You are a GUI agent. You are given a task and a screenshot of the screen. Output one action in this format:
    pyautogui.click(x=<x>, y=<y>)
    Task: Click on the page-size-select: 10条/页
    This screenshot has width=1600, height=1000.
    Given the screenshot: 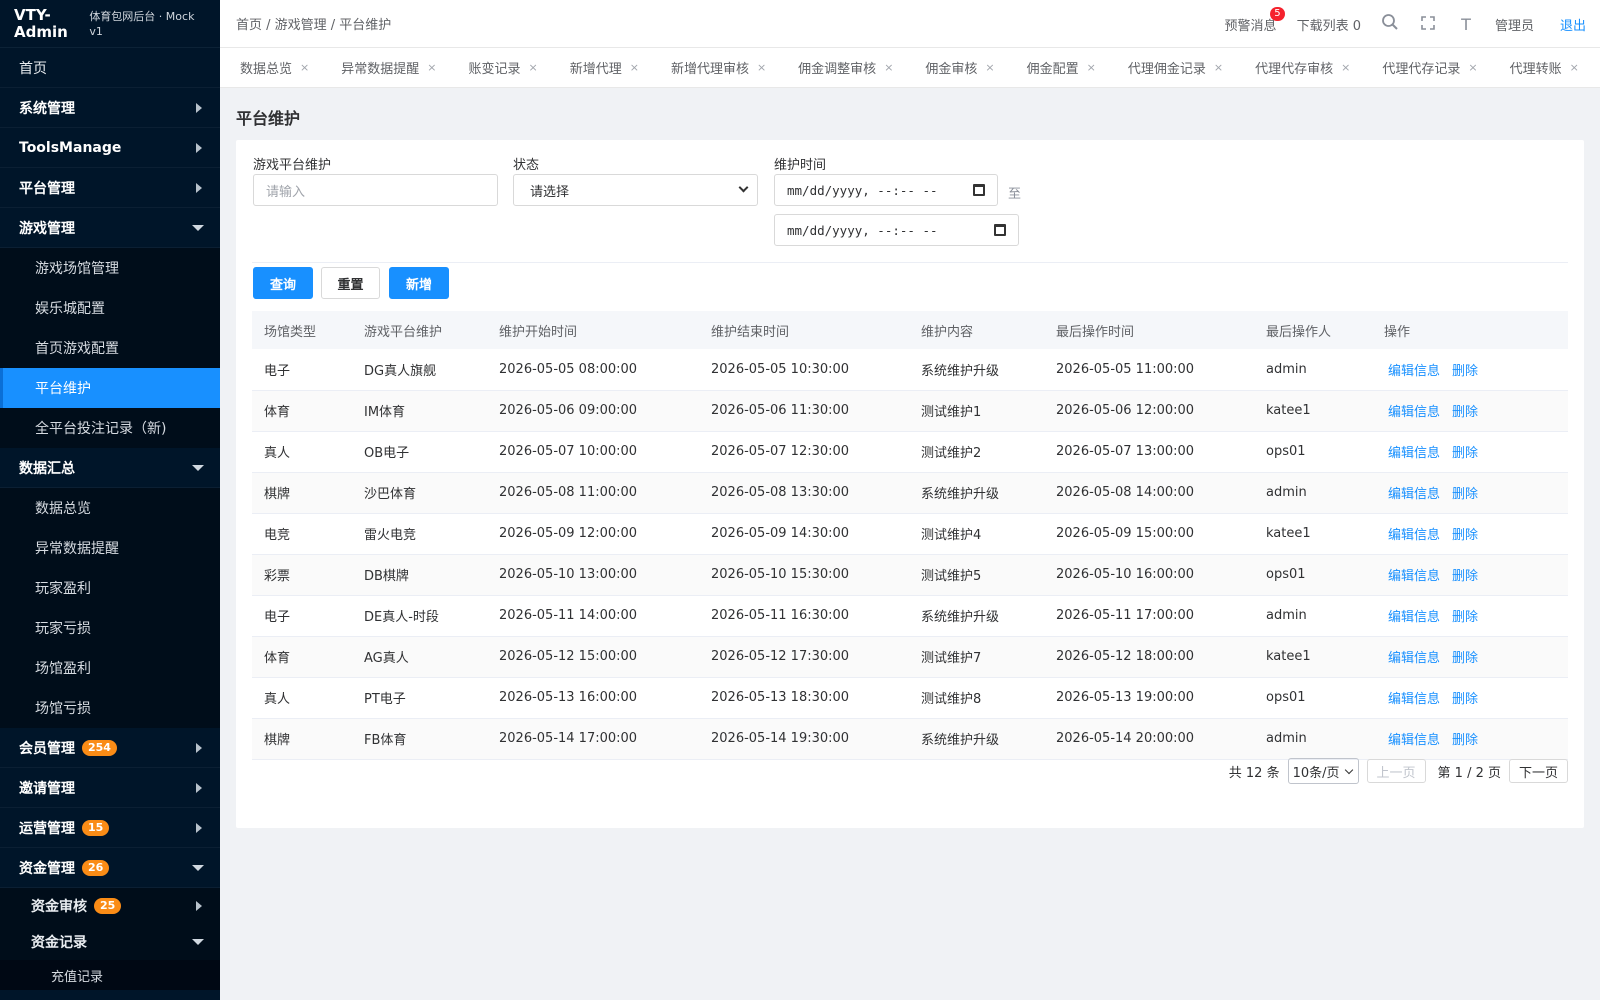 What is the action you would take?
    pyautogui.click(x=1323, y=771)
    